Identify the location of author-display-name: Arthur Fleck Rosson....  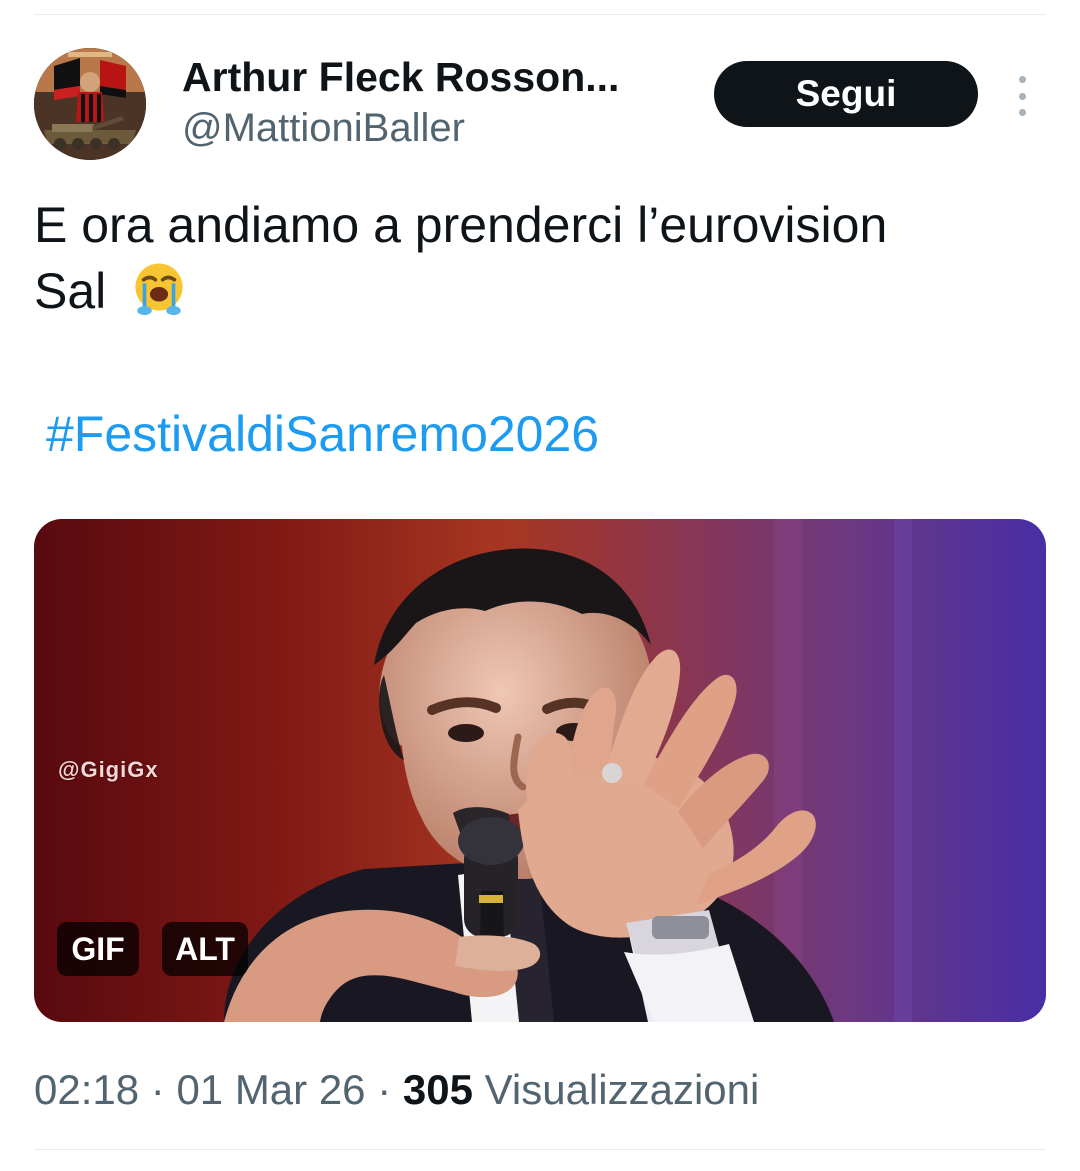
(442, 77).